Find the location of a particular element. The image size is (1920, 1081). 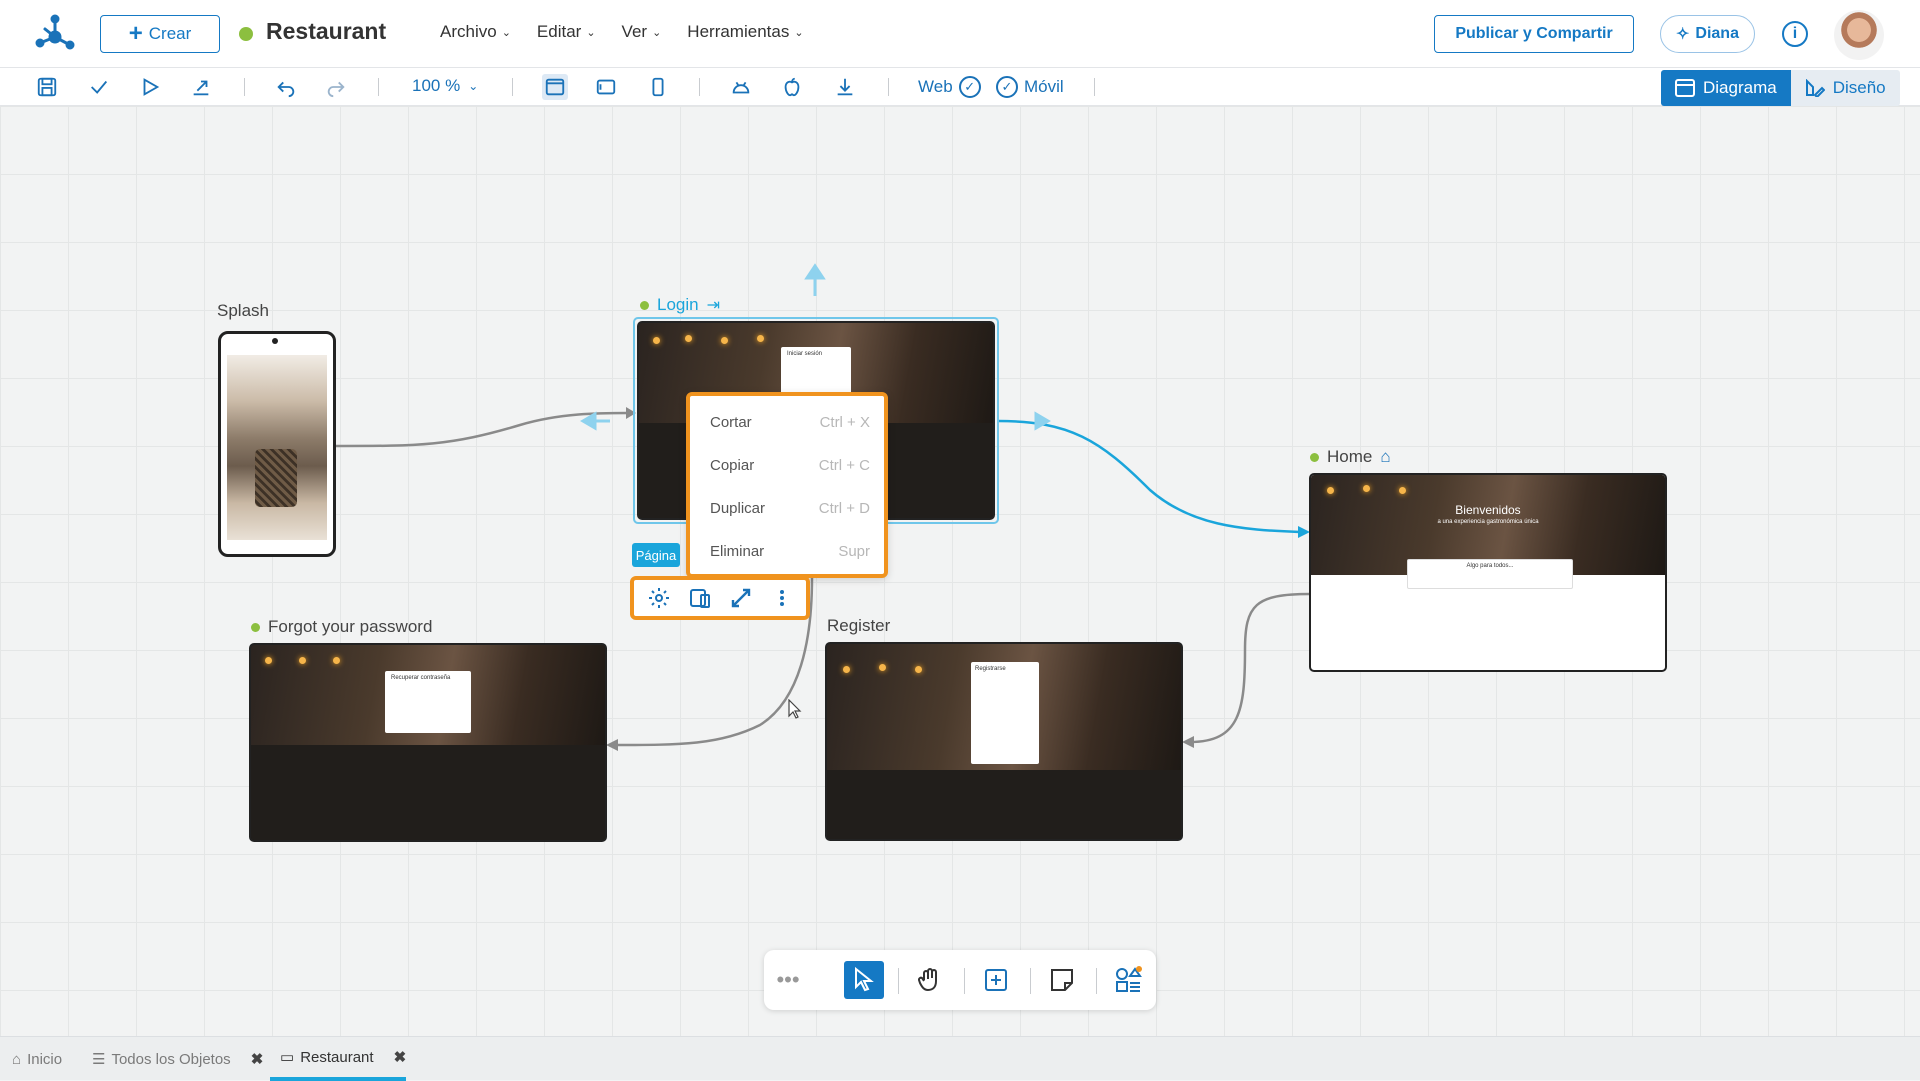

pointer-tool-icon is located at coordinates (864, 980).